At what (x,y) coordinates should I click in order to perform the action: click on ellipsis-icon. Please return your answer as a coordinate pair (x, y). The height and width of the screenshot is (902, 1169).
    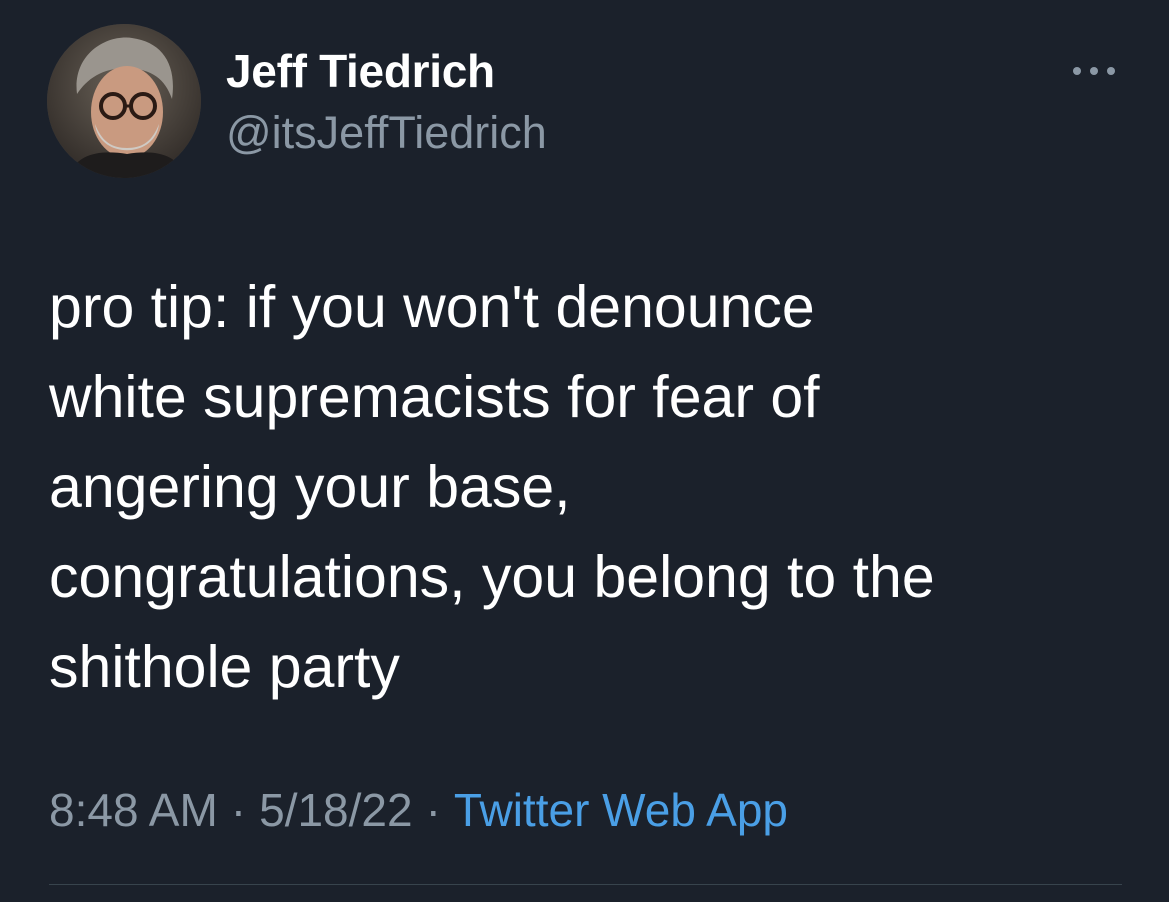
    Looking at the image, I should click on (1094, 71).